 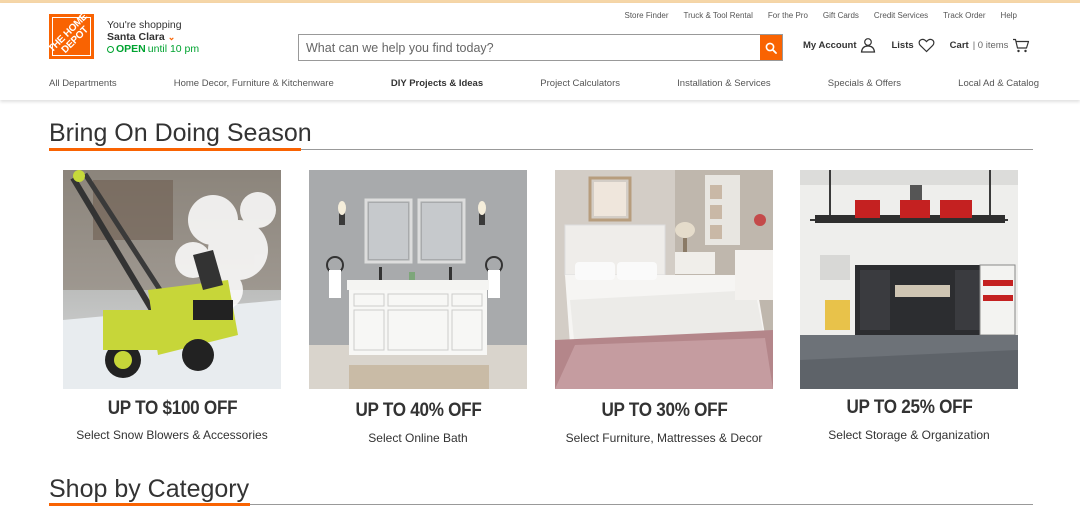 I want to click on search-bar, so click(x=540, y=47).